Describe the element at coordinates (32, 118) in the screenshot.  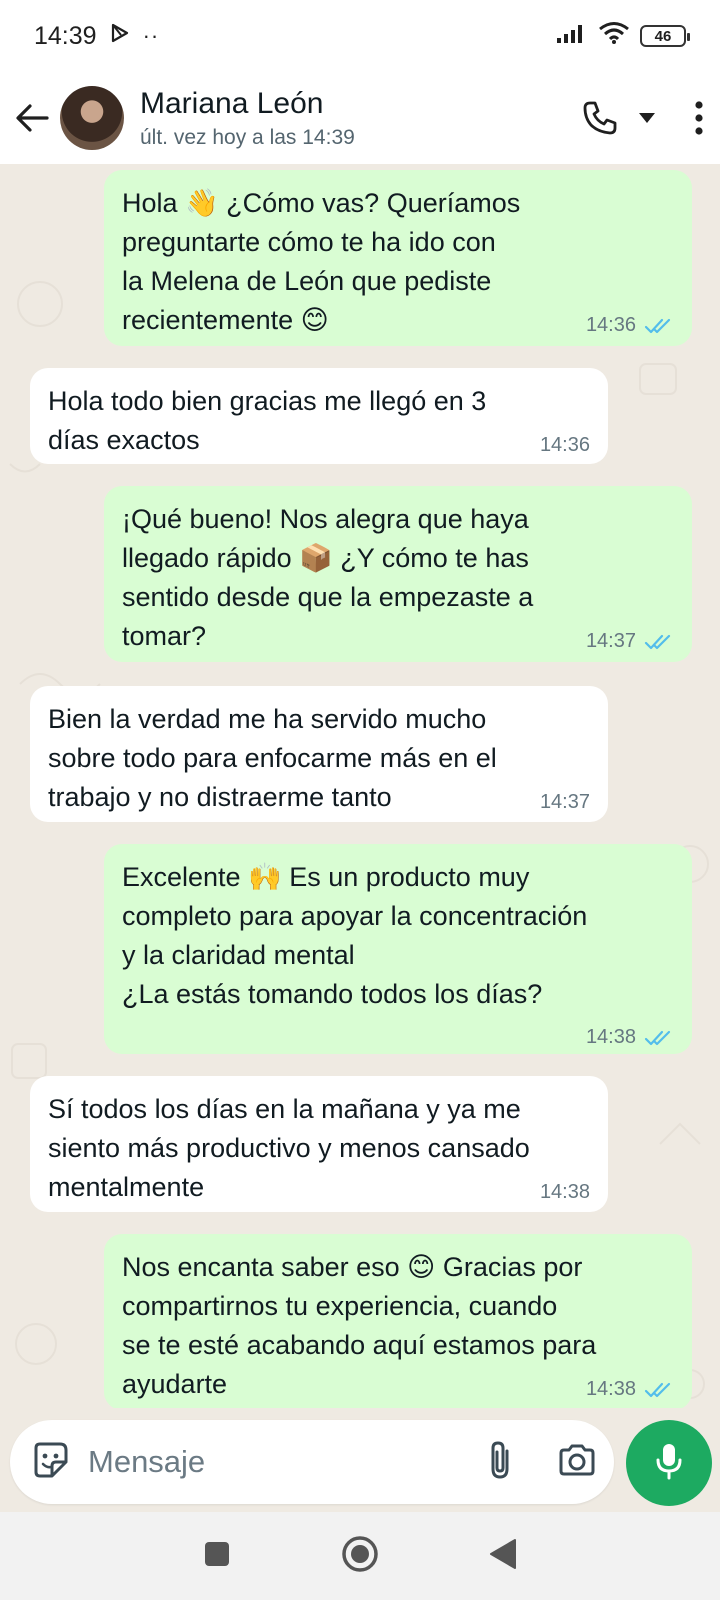
I see `back-arrow-icon` at that location.